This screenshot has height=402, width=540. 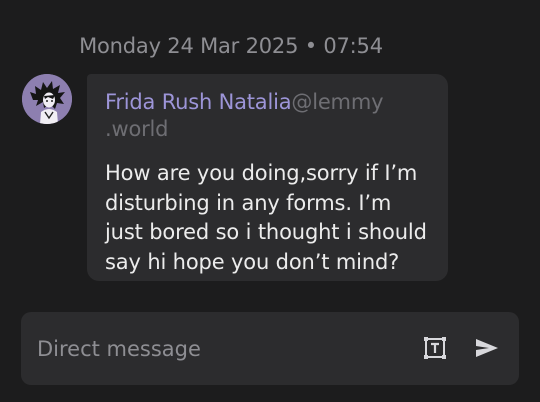 I want to click on send-icon, so click(x=487, y=348).